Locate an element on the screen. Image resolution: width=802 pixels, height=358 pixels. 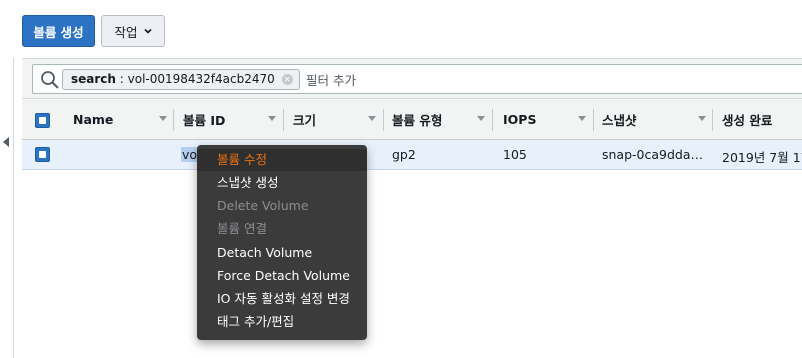
column-header-size: 크기 is located at coordinates (338, 119).